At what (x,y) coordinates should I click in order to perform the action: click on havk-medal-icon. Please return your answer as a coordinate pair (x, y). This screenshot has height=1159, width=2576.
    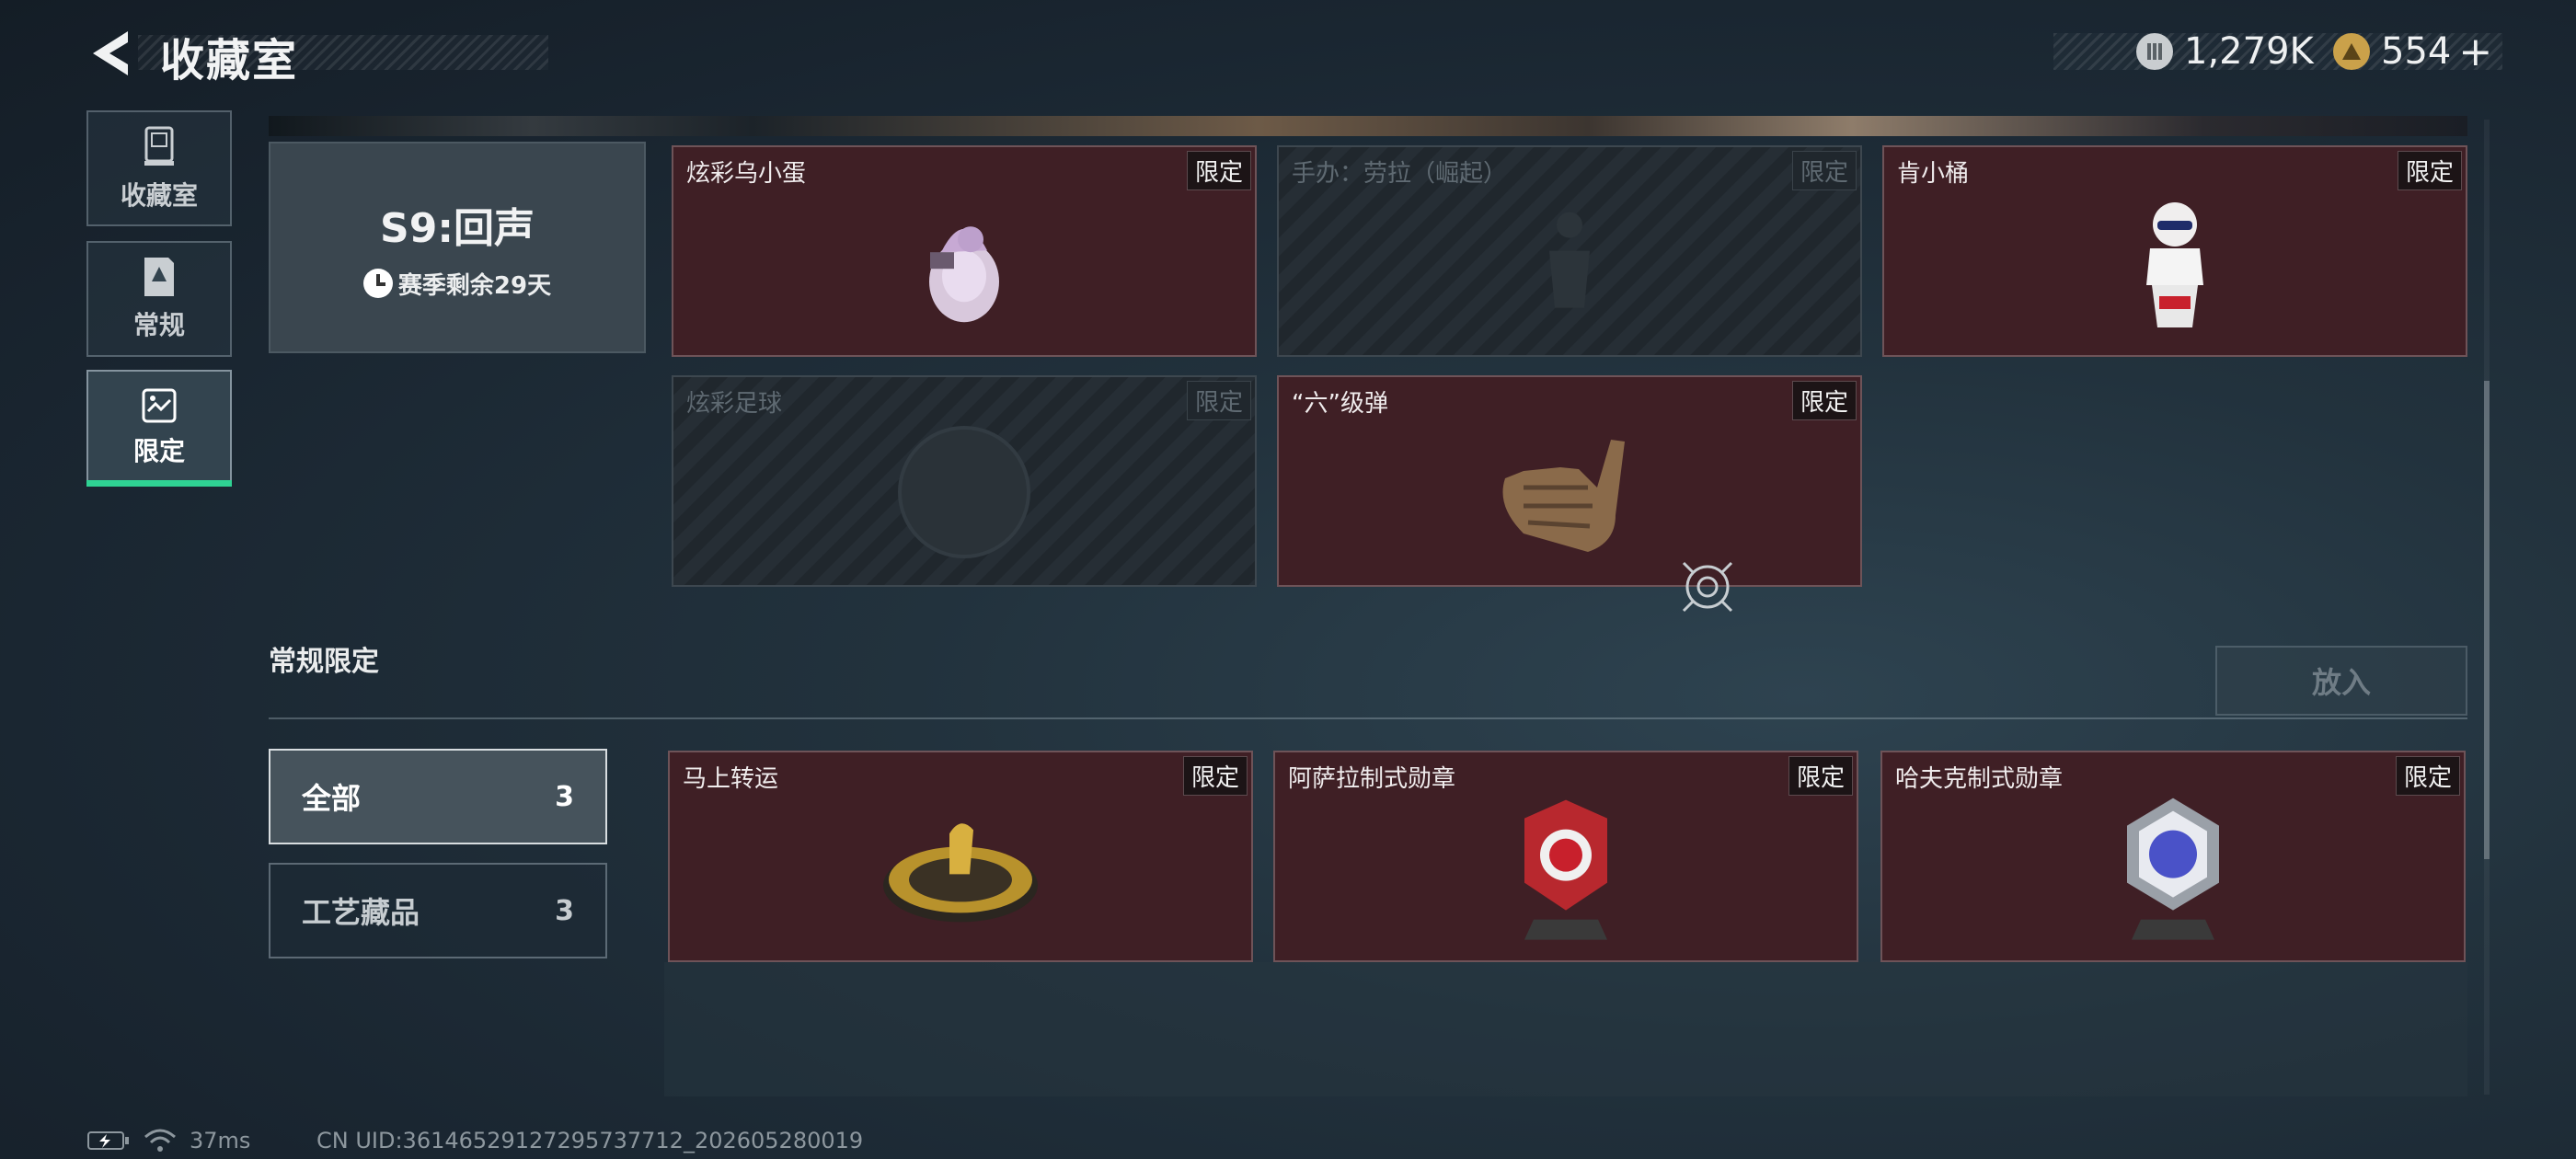
    Looking at the image, I should click on (2173, 869).